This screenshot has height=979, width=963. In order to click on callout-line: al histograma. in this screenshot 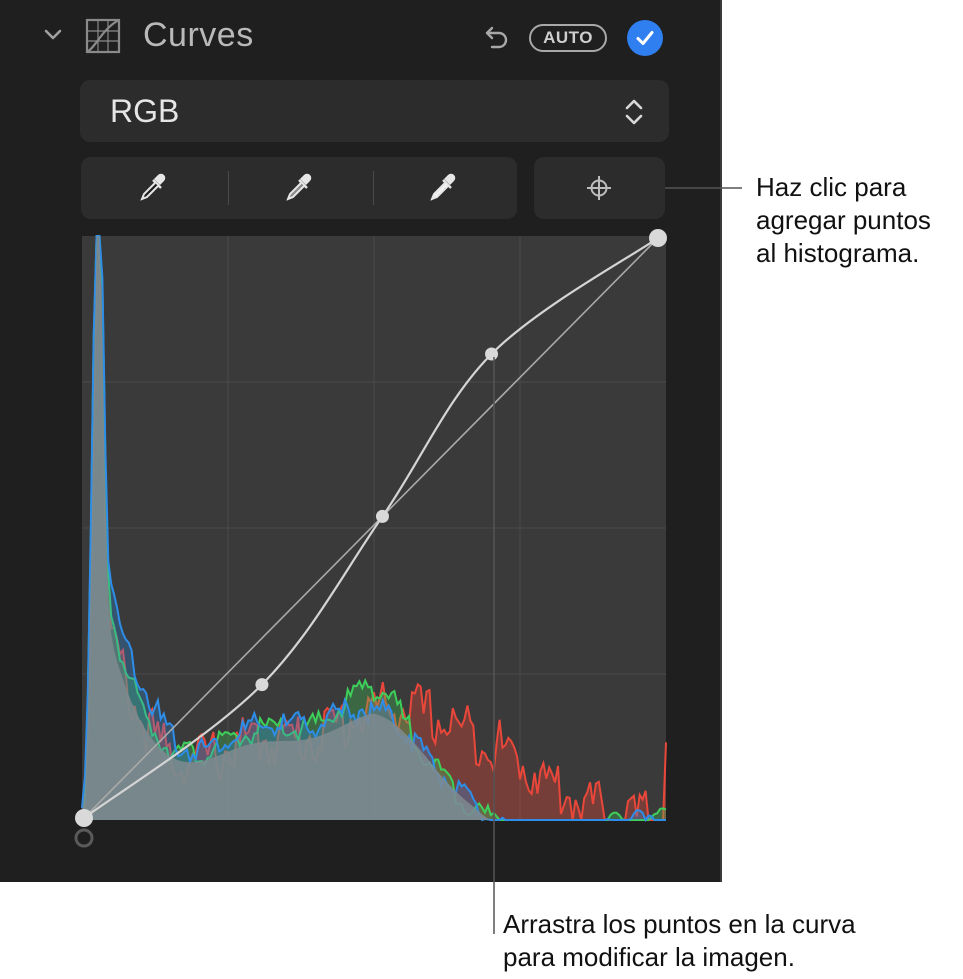, I will do `click(838, 253)`.